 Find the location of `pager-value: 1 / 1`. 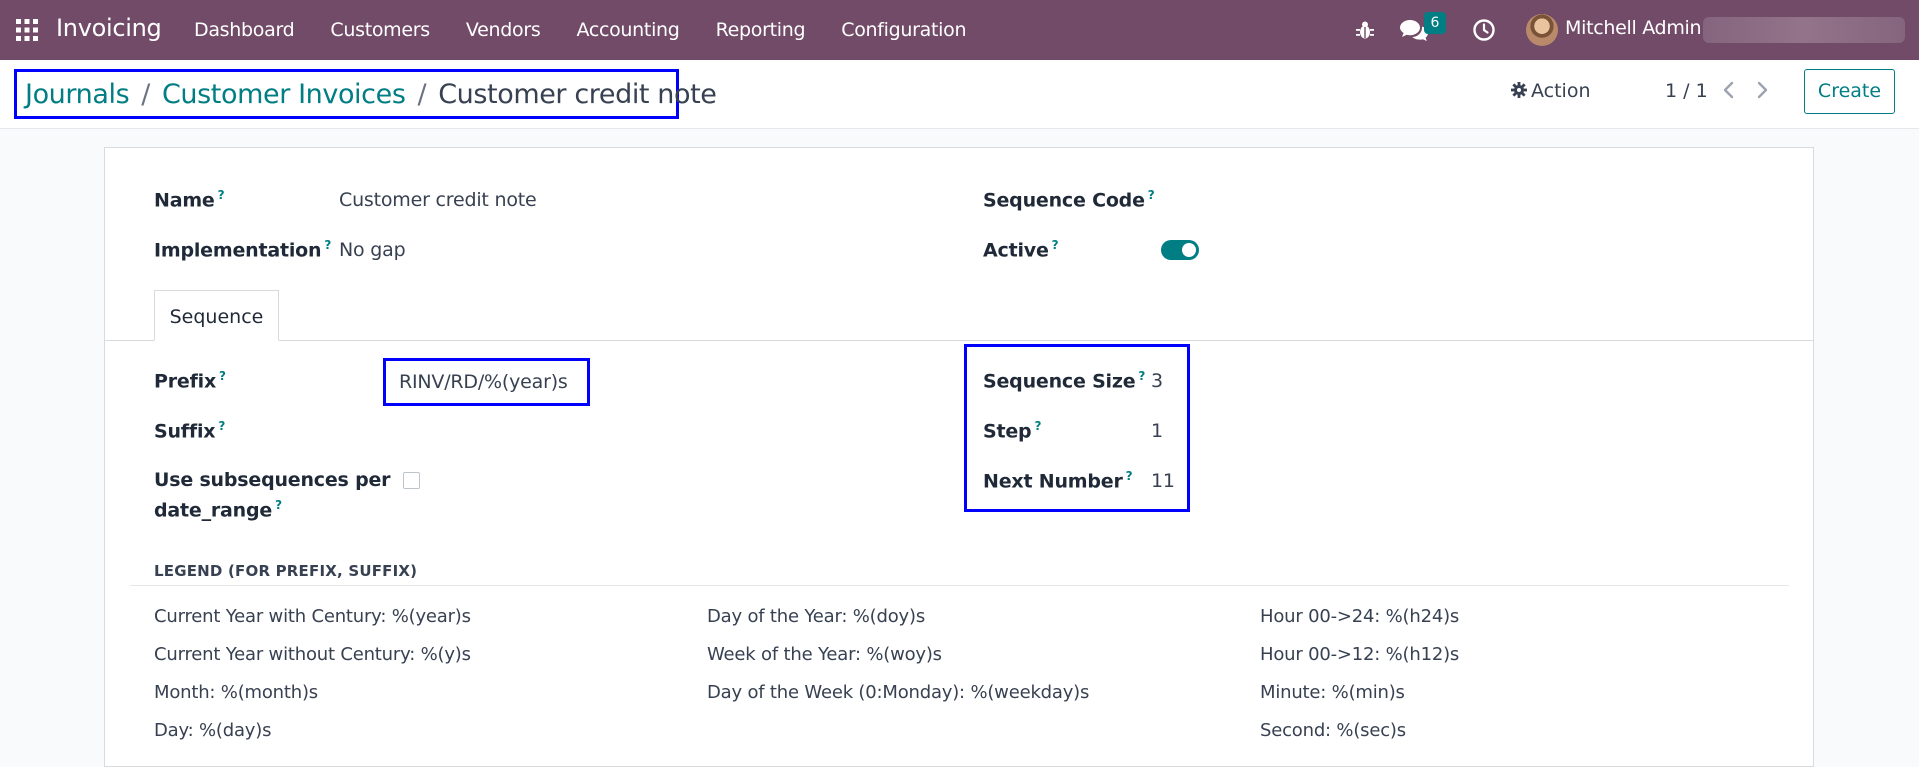

pager-value: 1 / 1 is located at coordinates (1686, 91).